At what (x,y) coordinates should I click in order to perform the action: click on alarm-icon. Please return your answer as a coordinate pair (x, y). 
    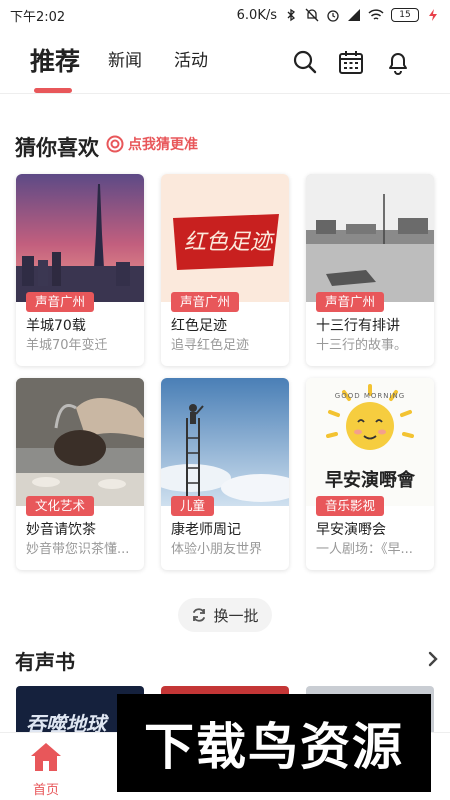
    Looking at the image, I should click on (333, 16).